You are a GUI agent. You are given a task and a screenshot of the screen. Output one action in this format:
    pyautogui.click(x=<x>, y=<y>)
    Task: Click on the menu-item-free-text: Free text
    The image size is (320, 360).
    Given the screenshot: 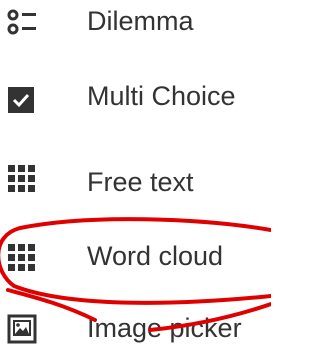 What is the action you would take?
    pyautogui.click(x=135, y=176)
    